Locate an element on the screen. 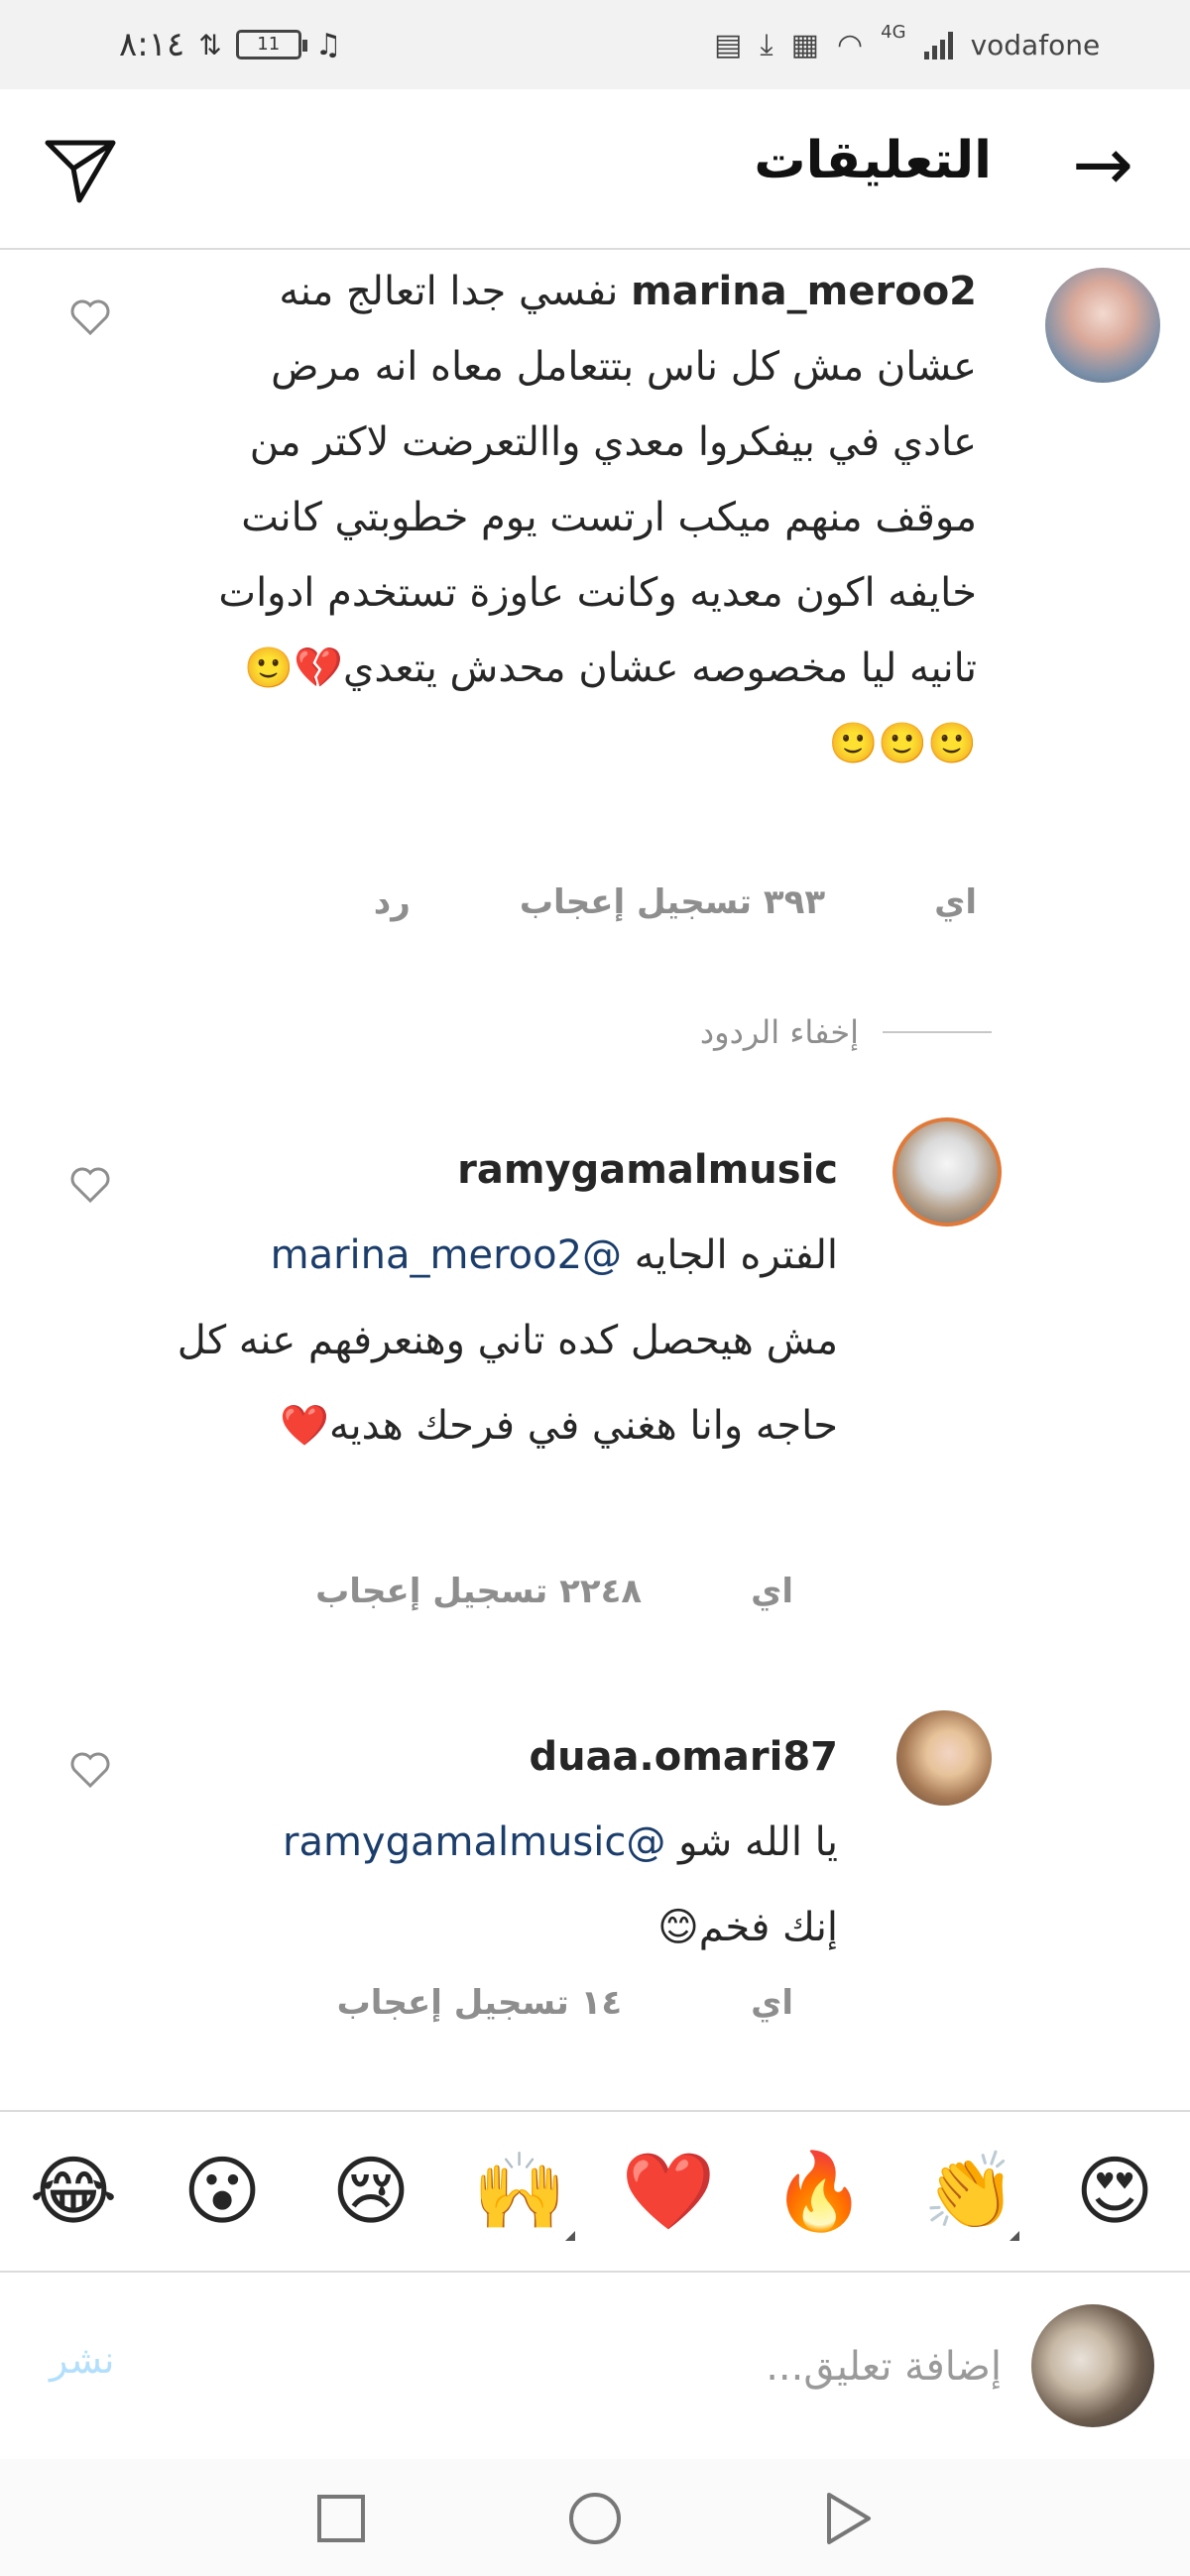 The image size is (1190, 2576). emoji-heart-eyes: 😍 is located at coordinates (1114, 2192).